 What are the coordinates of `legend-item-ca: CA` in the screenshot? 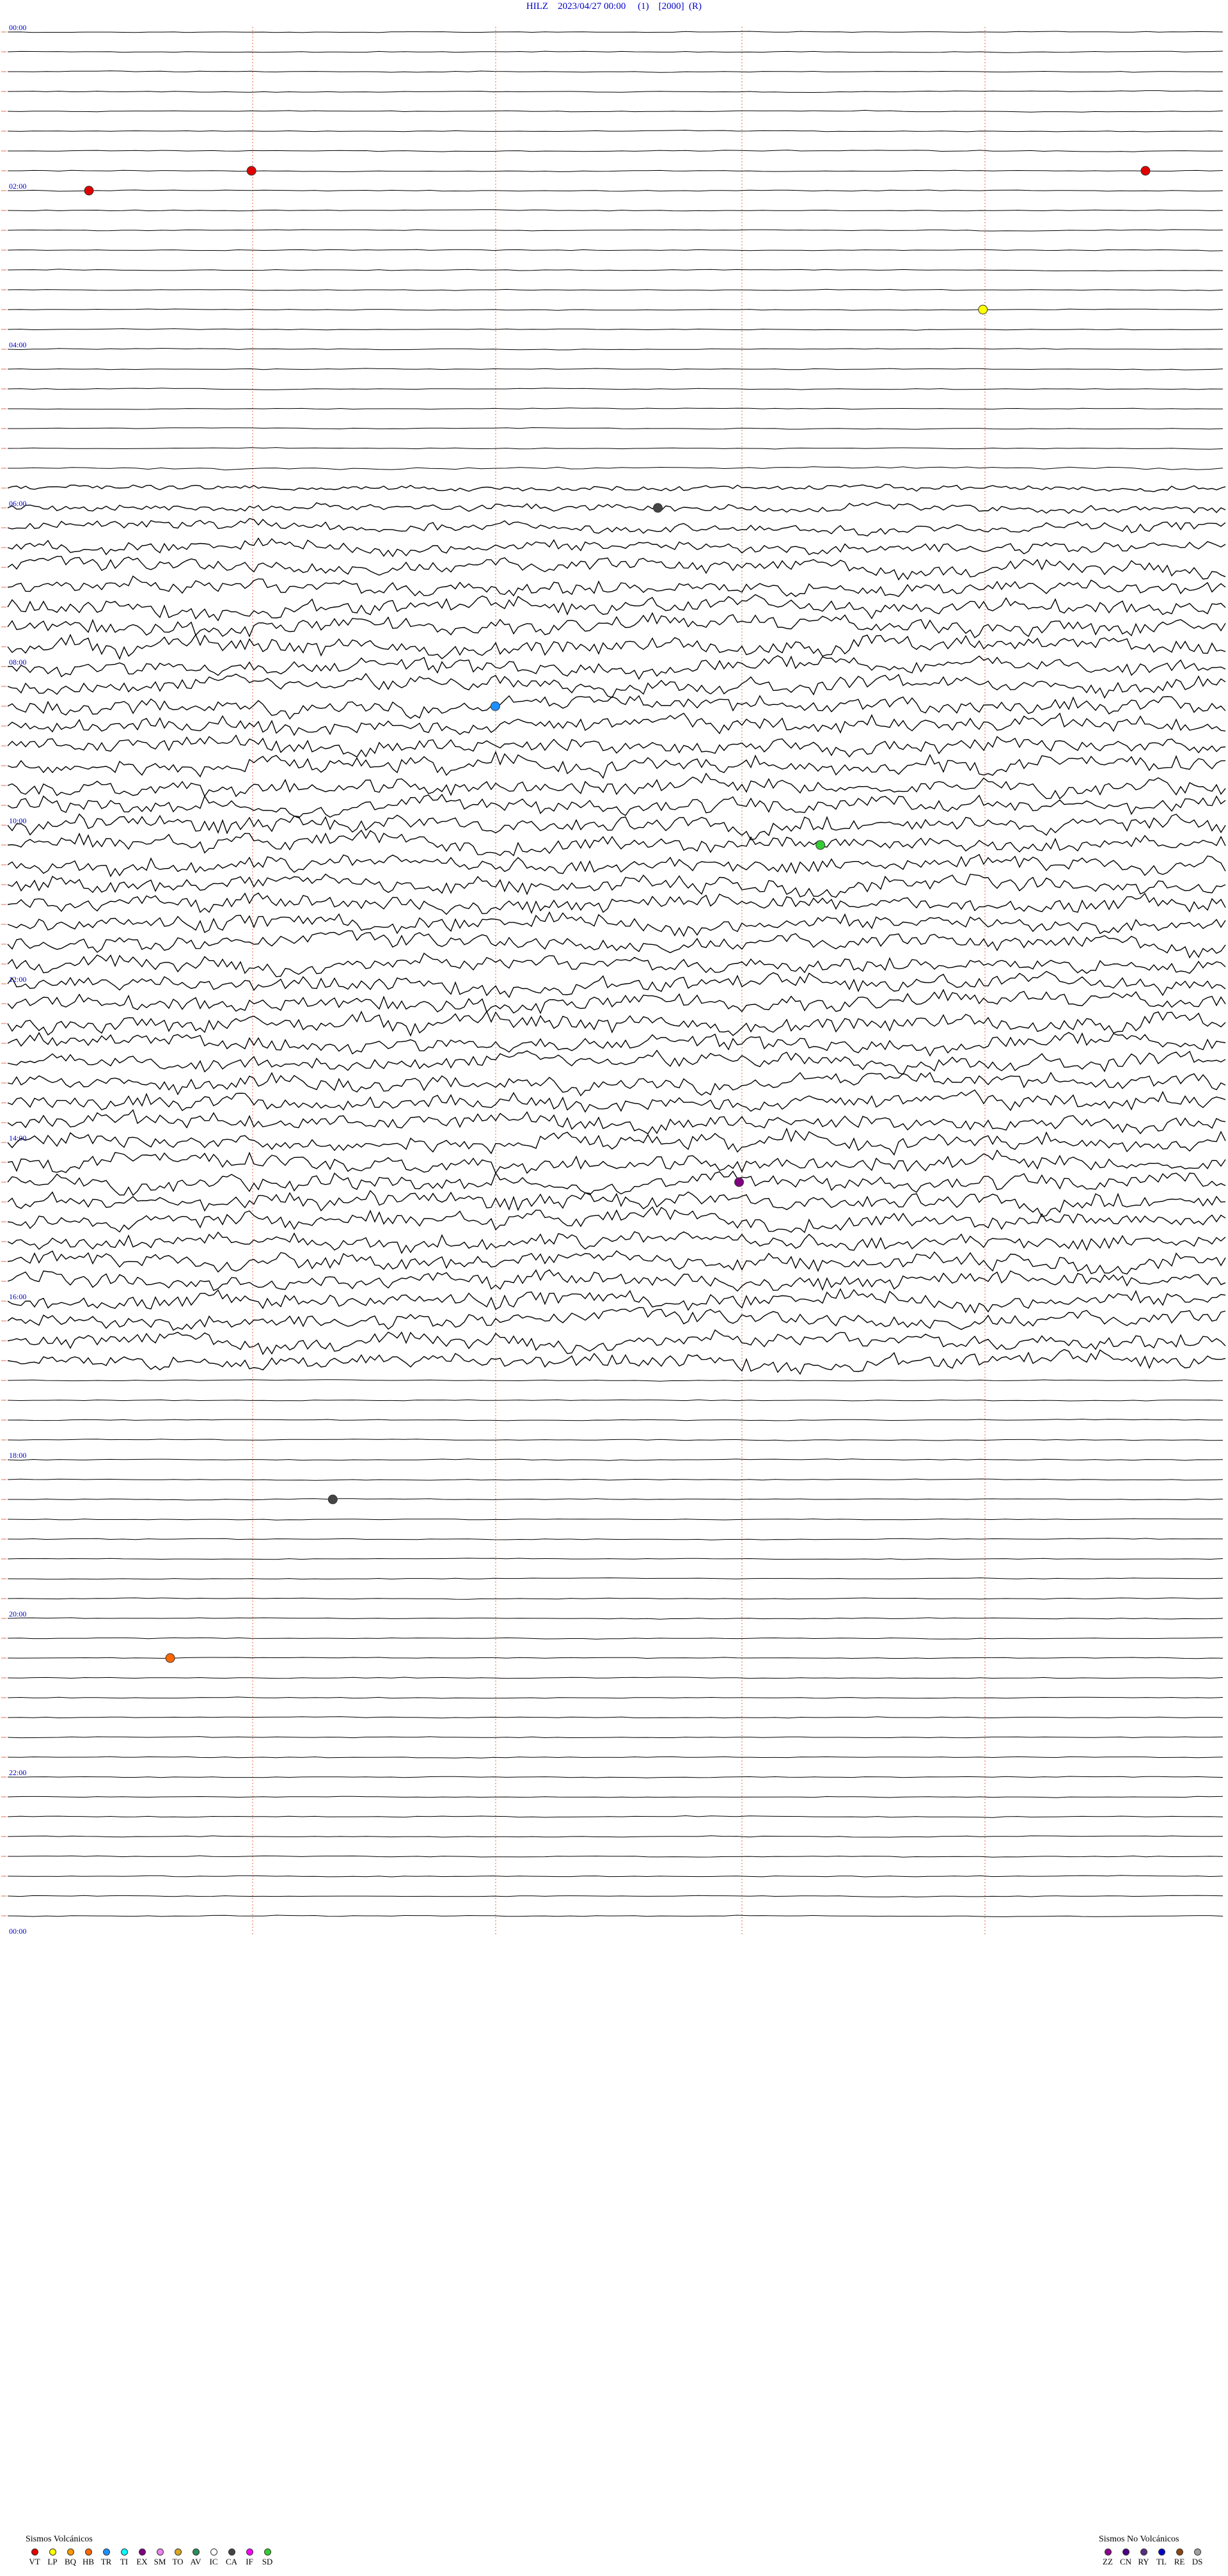 It's located at (231, 2557).